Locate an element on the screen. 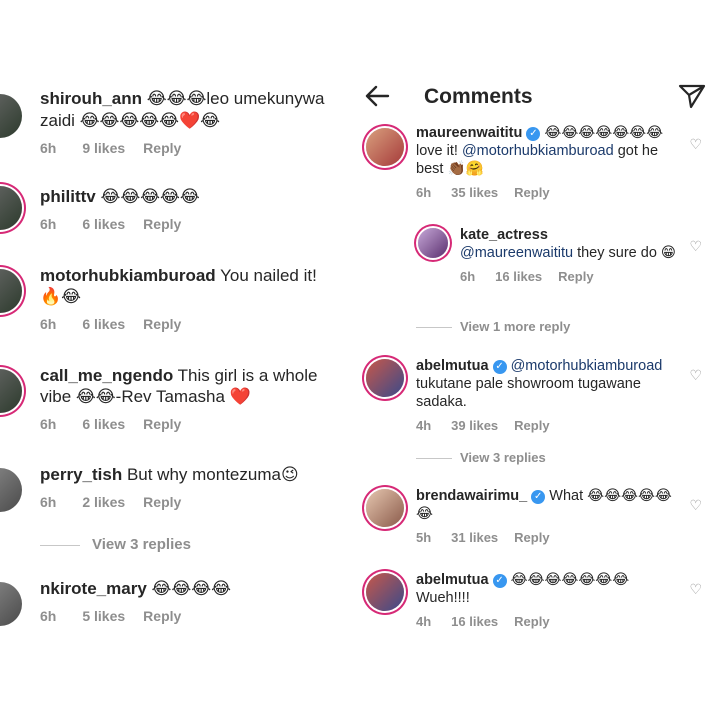  likes-count: 31 likes is located at coordinates (474, 537).